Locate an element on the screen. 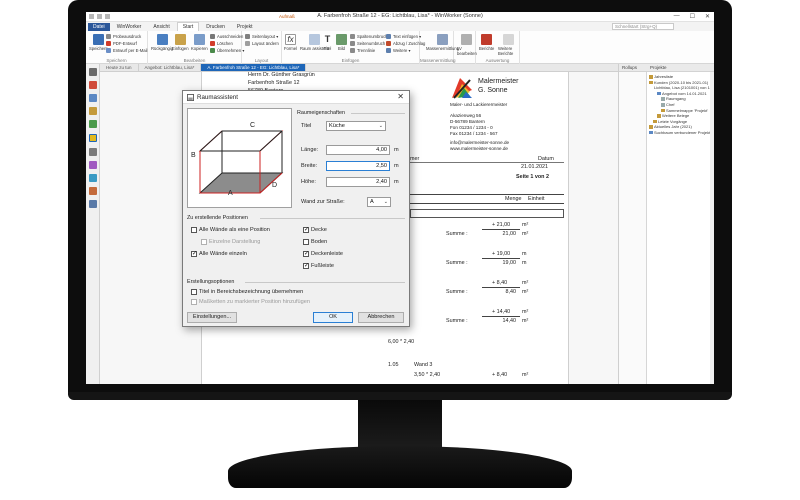 This screenshot has height=500, width=800. undo-button: Rückgängig is located at coordinates (162, 42).